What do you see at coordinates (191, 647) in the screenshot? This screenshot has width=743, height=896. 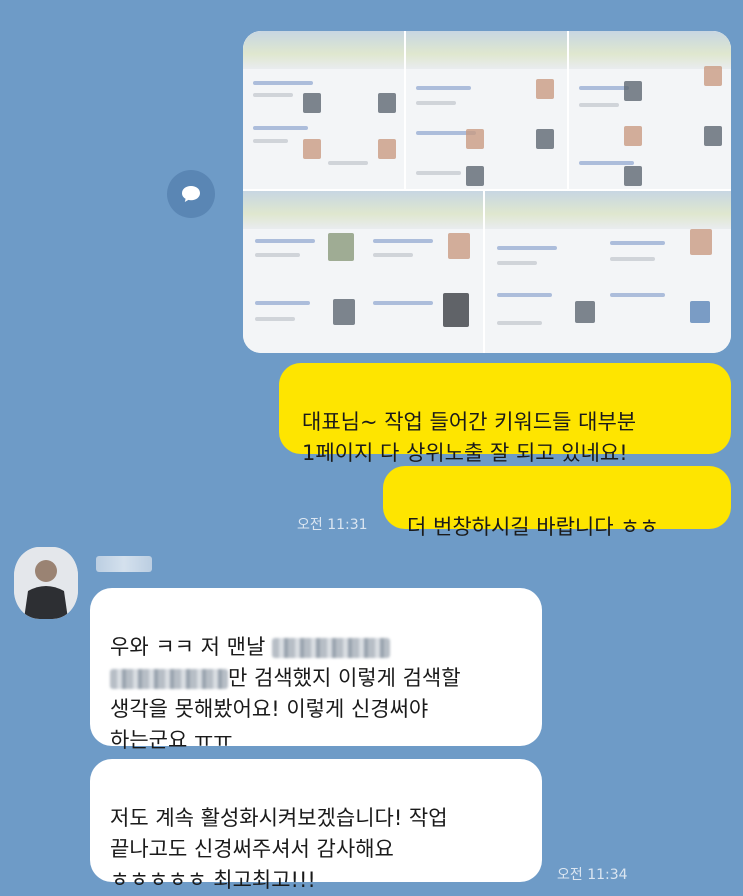 I see `message-text: 우와 ㅋㅋ 저 맨날` at bounding box center [191, 647].